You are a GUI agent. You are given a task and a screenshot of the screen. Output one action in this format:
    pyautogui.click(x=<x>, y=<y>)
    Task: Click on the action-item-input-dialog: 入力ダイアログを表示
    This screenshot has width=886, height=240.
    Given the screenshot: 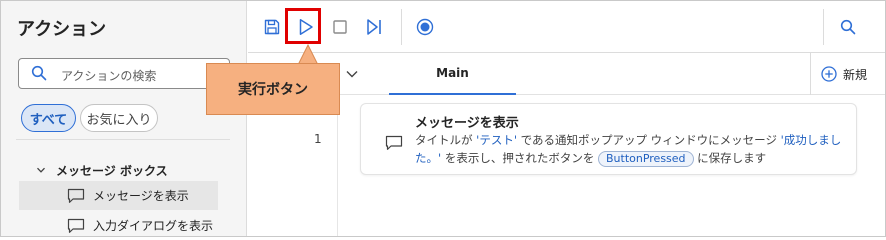 What is the action you would take?
    pyautogui.click(x=118, y=225)
    